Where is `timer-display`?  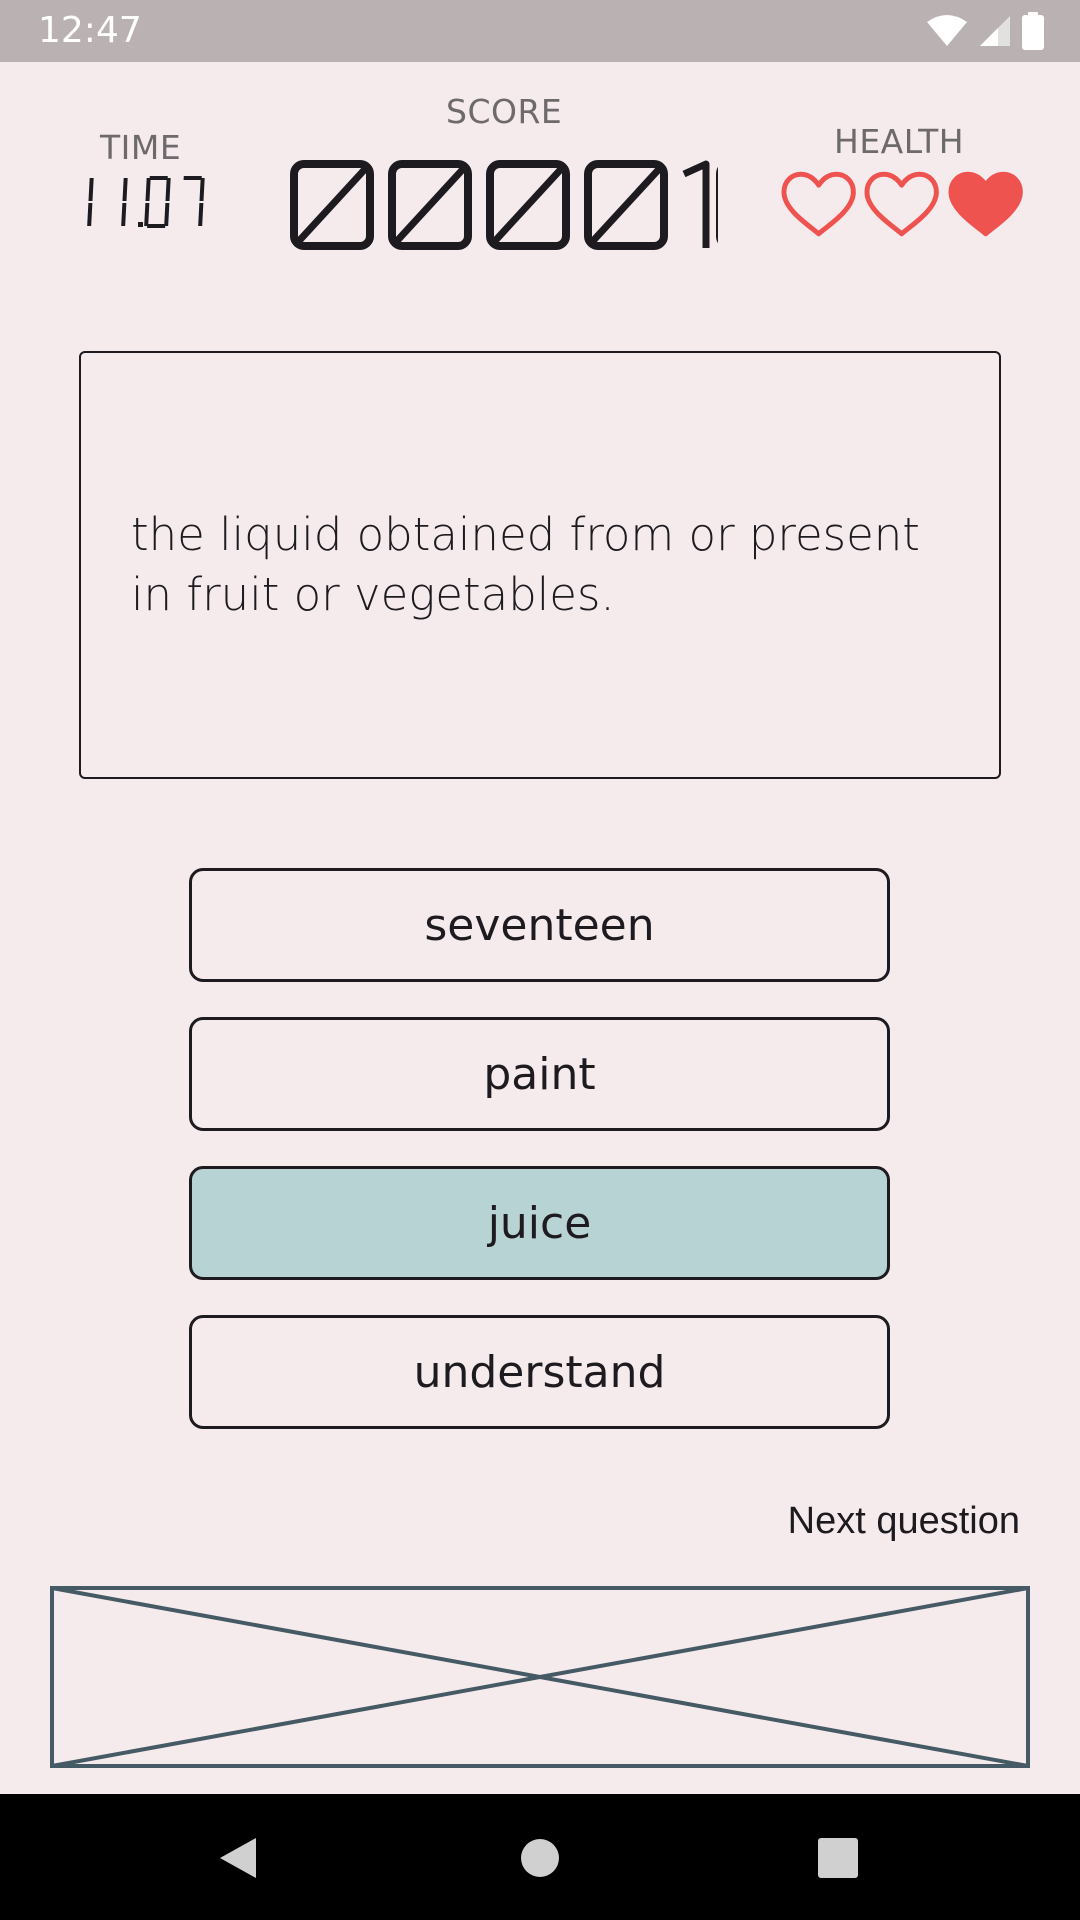
timer-display is located at coordinates (146, 202).